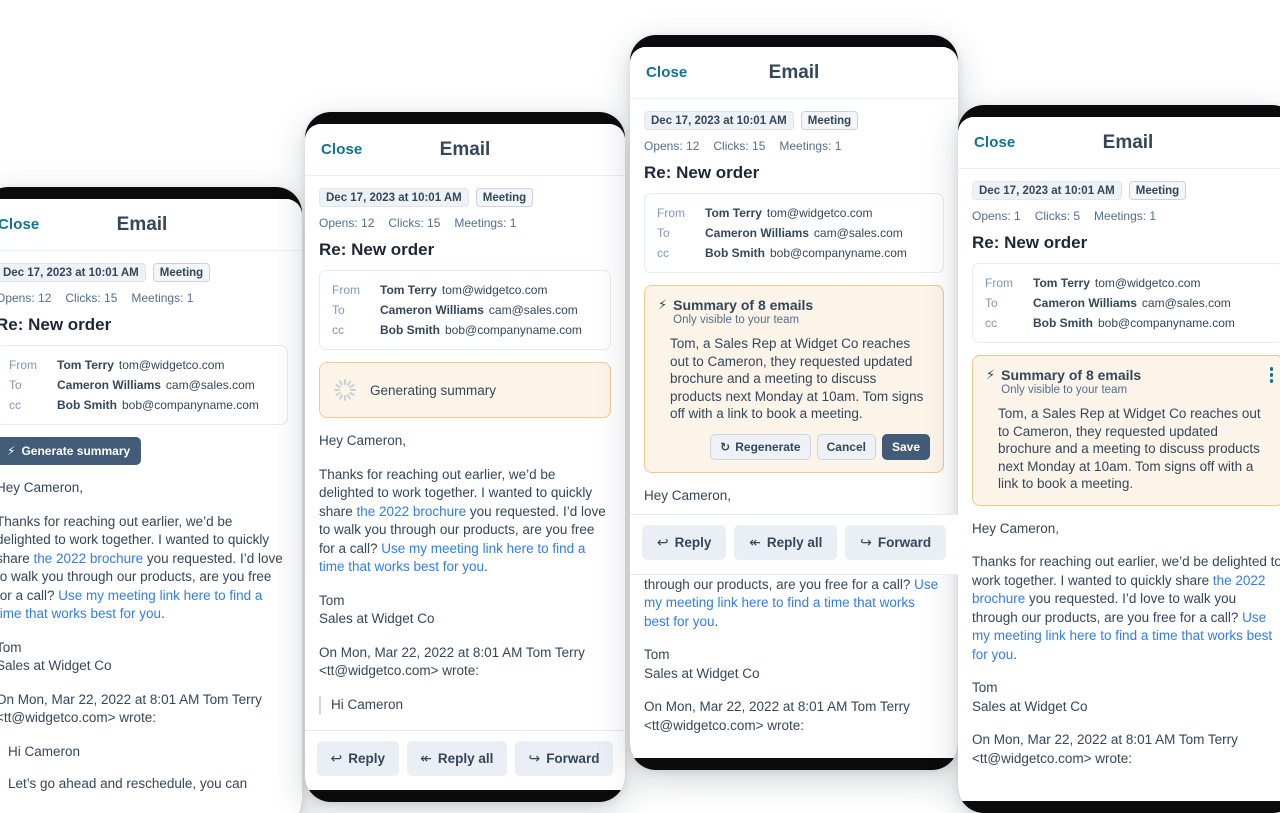 The image size is (1280, 813). Describe the element at coordinates (985, 687) in the screenshot. I see `signature-name: Tom` at that location.